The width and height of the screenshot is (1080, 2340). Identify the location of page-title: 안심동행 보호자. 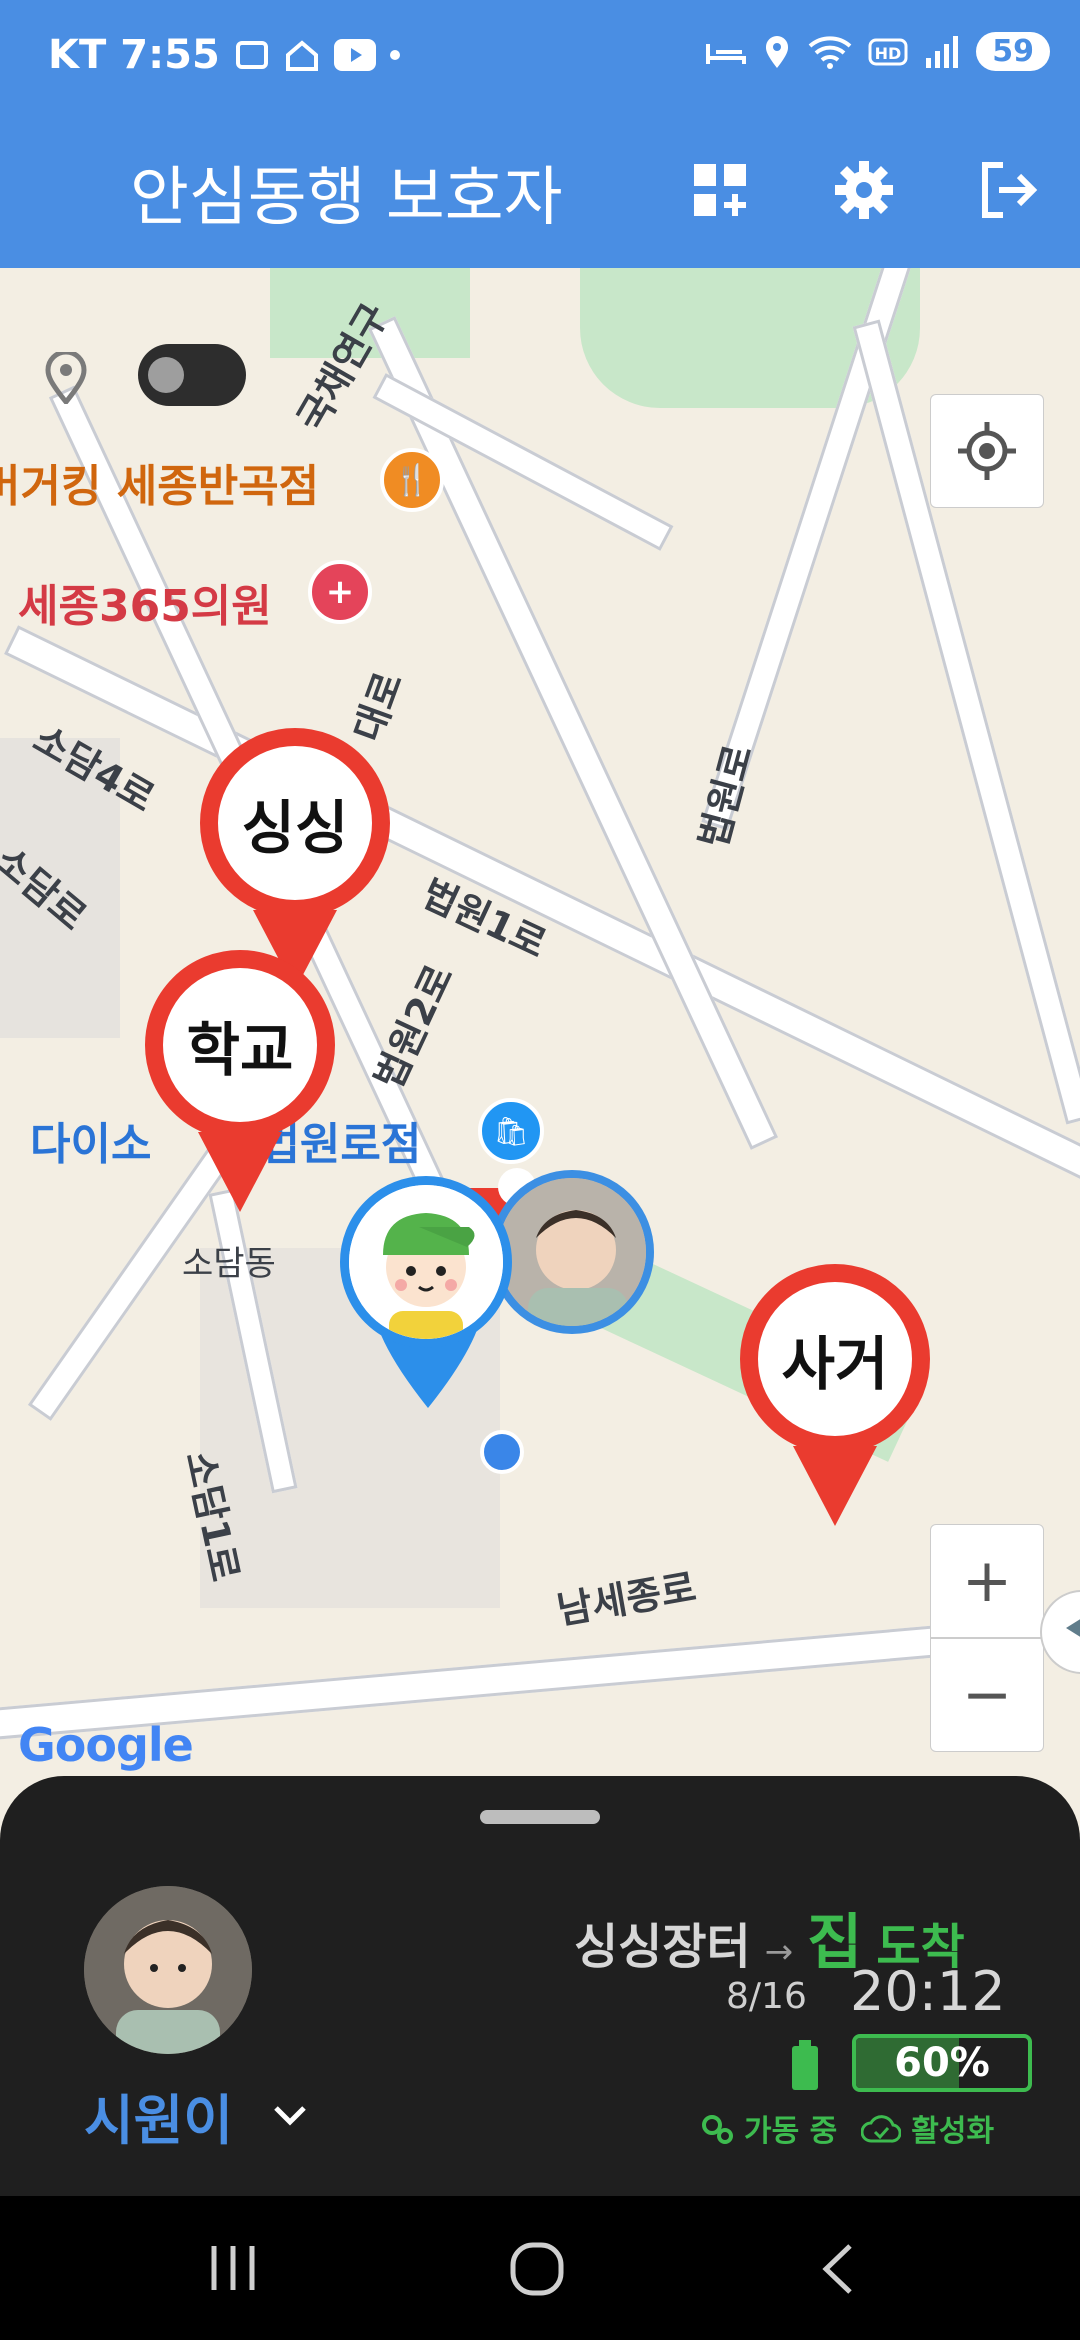
(346, 198).